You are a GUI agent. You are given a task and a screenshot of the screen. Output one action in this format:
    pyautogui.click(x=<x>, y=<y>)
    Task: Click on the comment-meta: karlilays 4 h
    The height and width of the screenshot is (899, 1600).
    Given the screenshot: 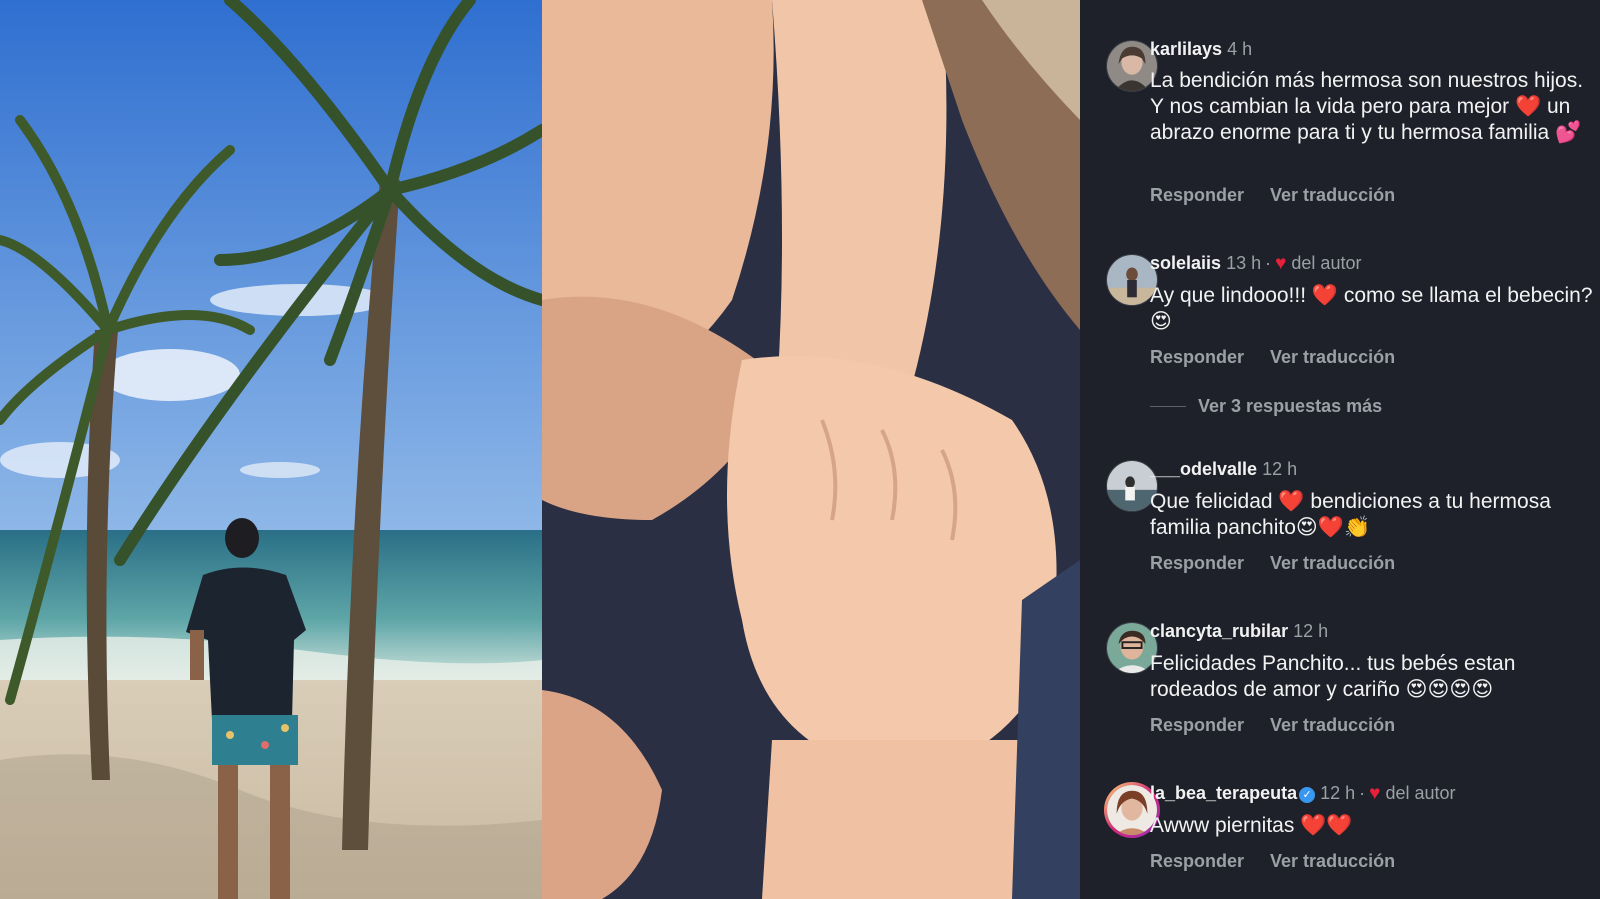 What is the action you would take?
    pyautogui.click(x=1201, y=49)
    